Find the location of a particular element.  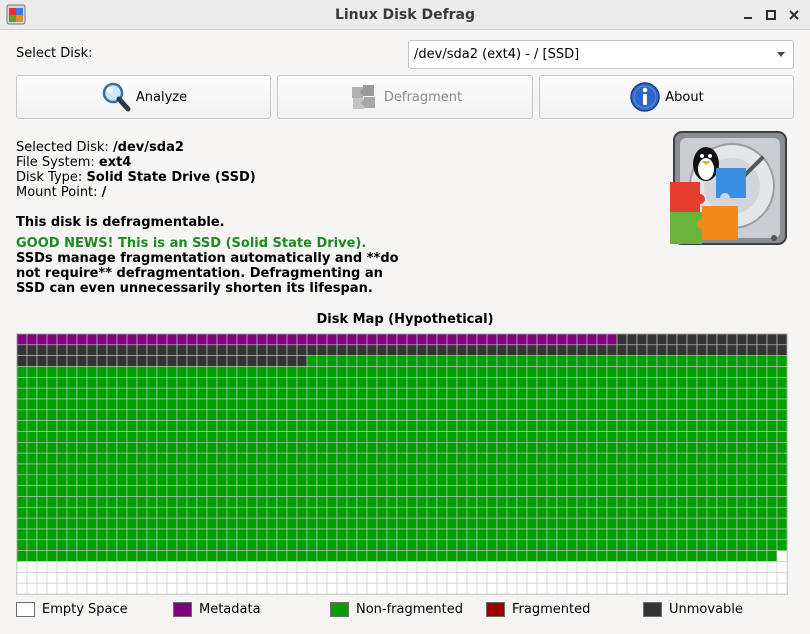

maximize-button is located at coordinates (771, 15).